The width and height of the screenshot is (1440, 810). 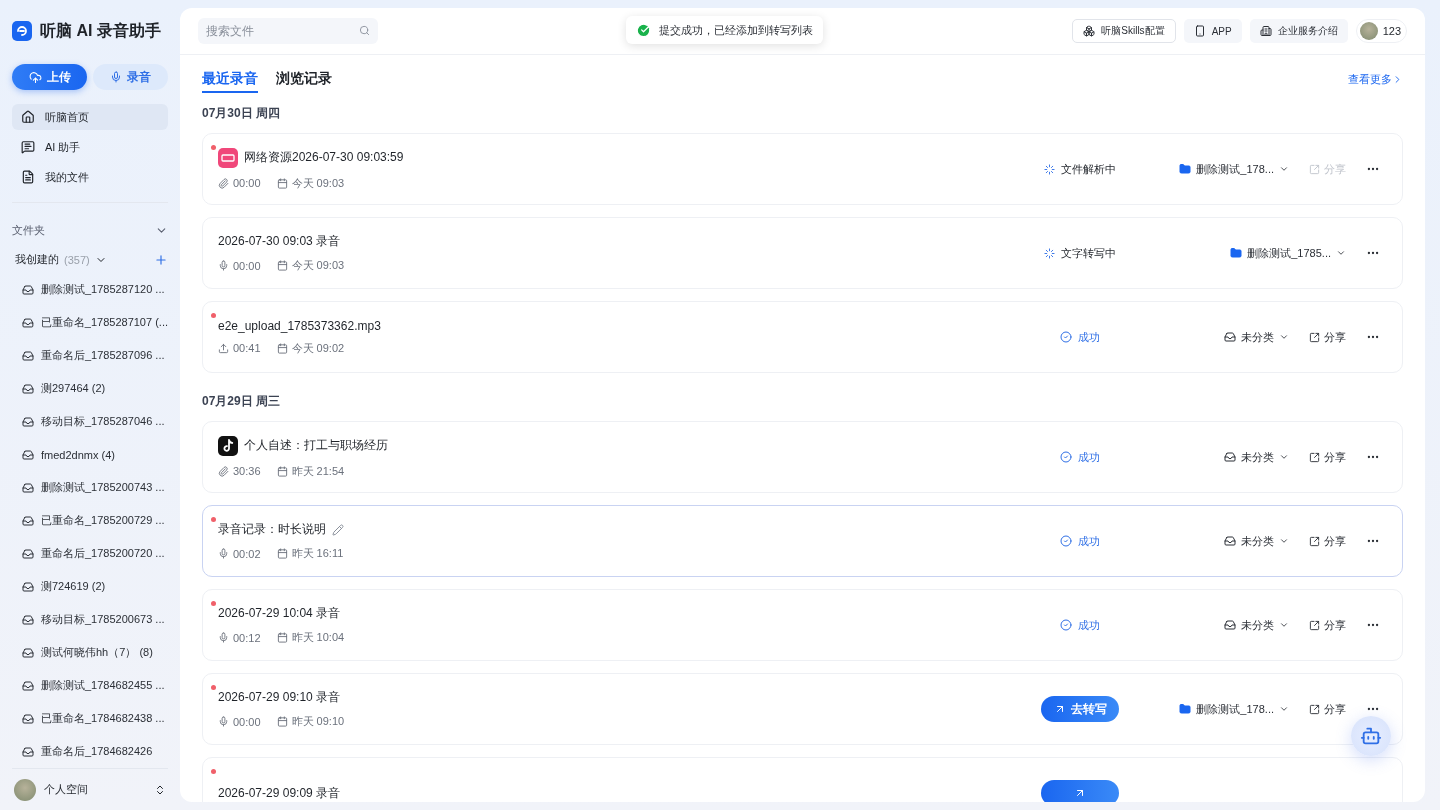 I want to click on folder-count: (357), so click(x=77, y=259).